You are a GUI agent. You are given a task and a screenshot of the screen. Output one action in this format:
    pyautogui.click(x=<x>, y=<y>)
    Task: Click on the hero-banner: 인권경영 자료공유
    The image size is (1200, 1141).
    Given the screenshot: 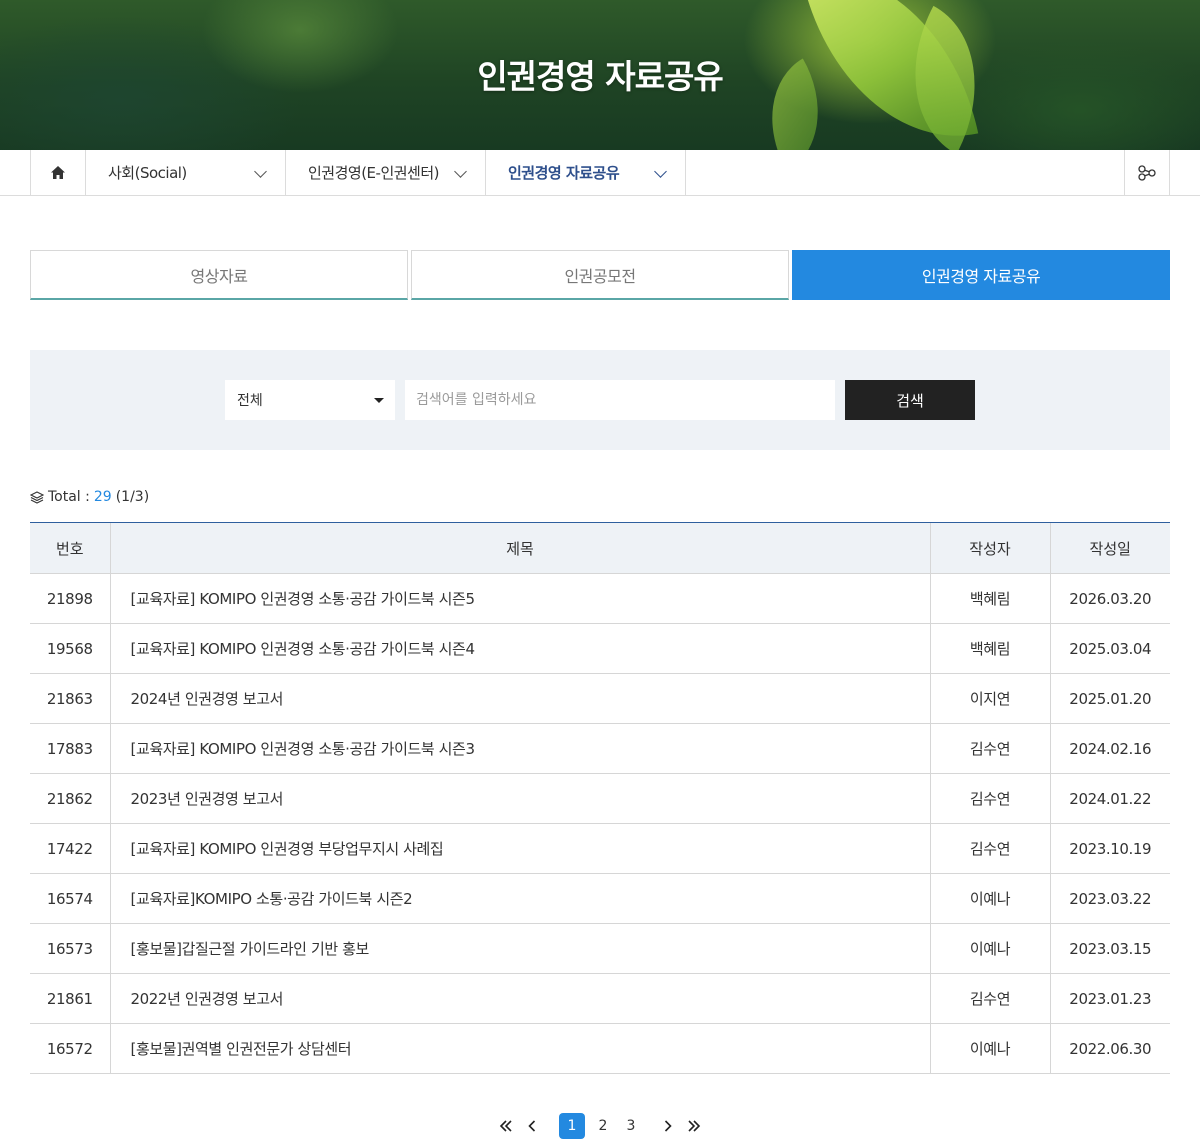 What is the action you would take?
    pyautogui.click(x=600, y=75)
    